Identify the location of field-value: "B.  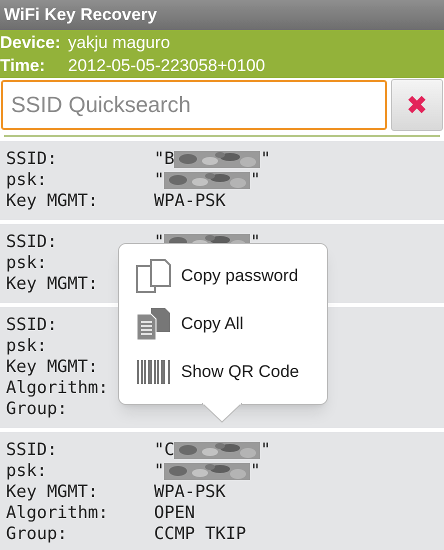
(164, 159).